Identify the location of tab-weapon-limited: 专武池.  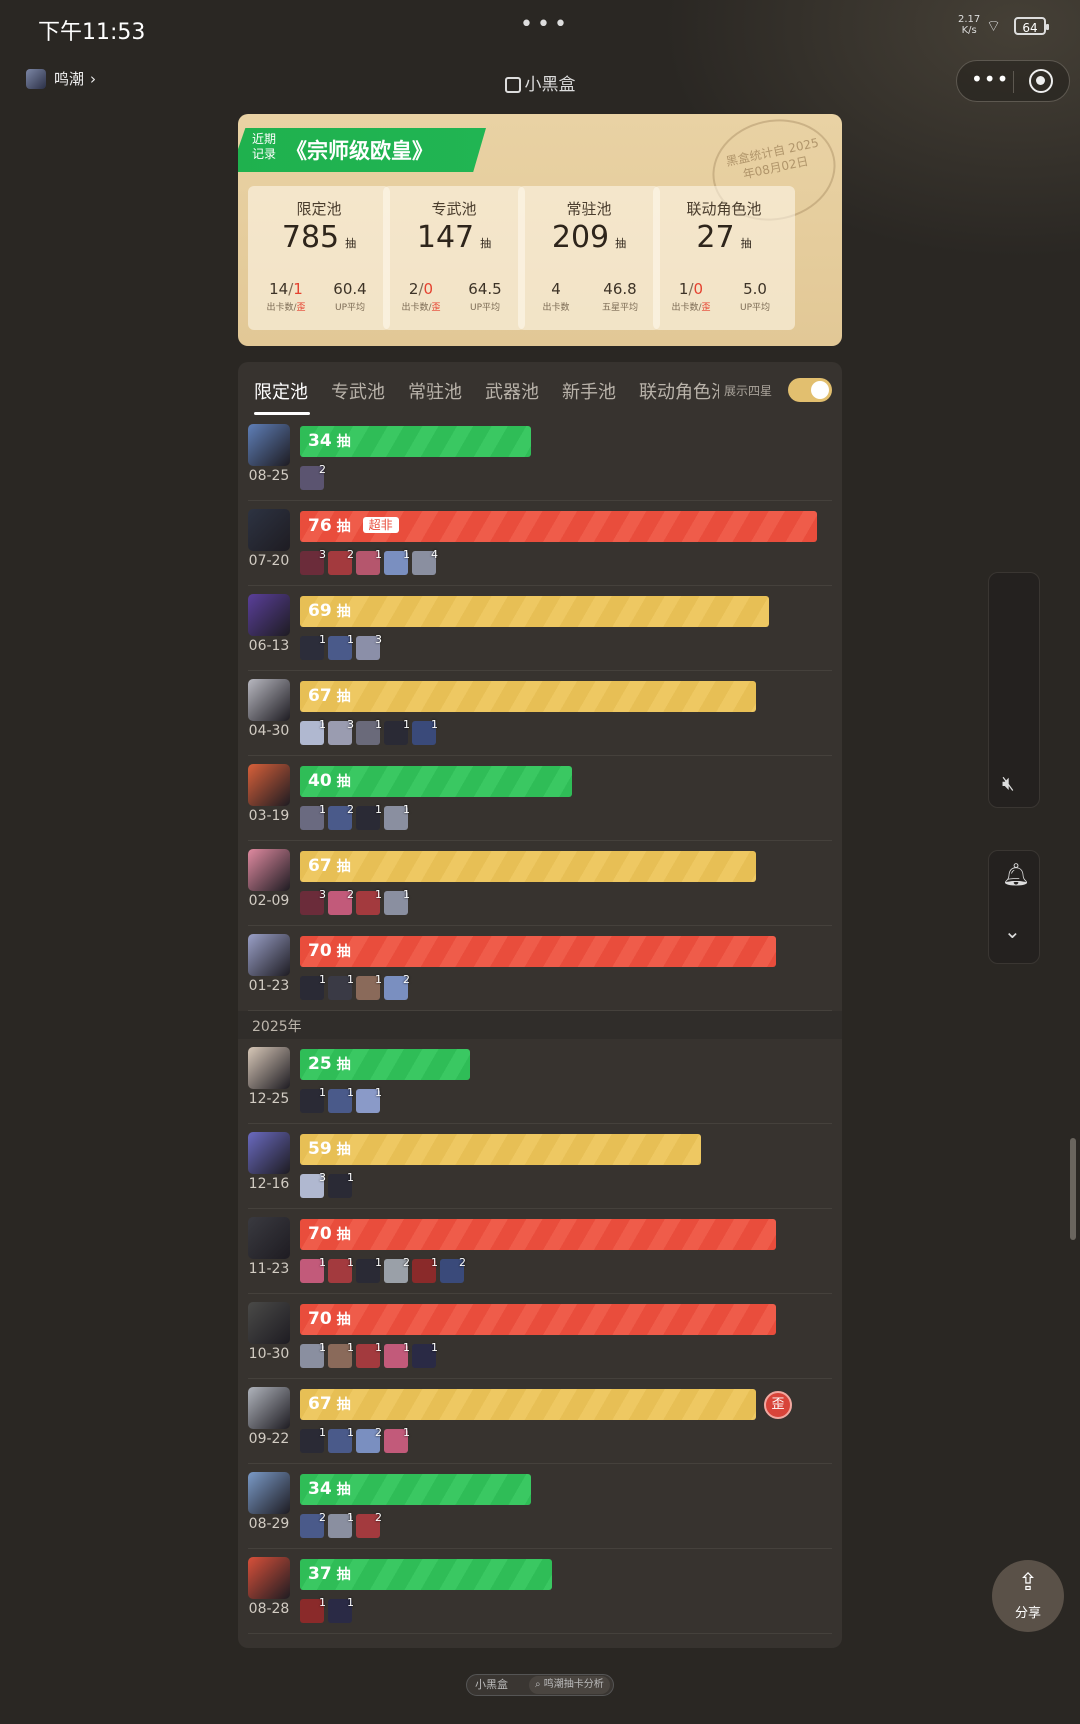
(358, 391).